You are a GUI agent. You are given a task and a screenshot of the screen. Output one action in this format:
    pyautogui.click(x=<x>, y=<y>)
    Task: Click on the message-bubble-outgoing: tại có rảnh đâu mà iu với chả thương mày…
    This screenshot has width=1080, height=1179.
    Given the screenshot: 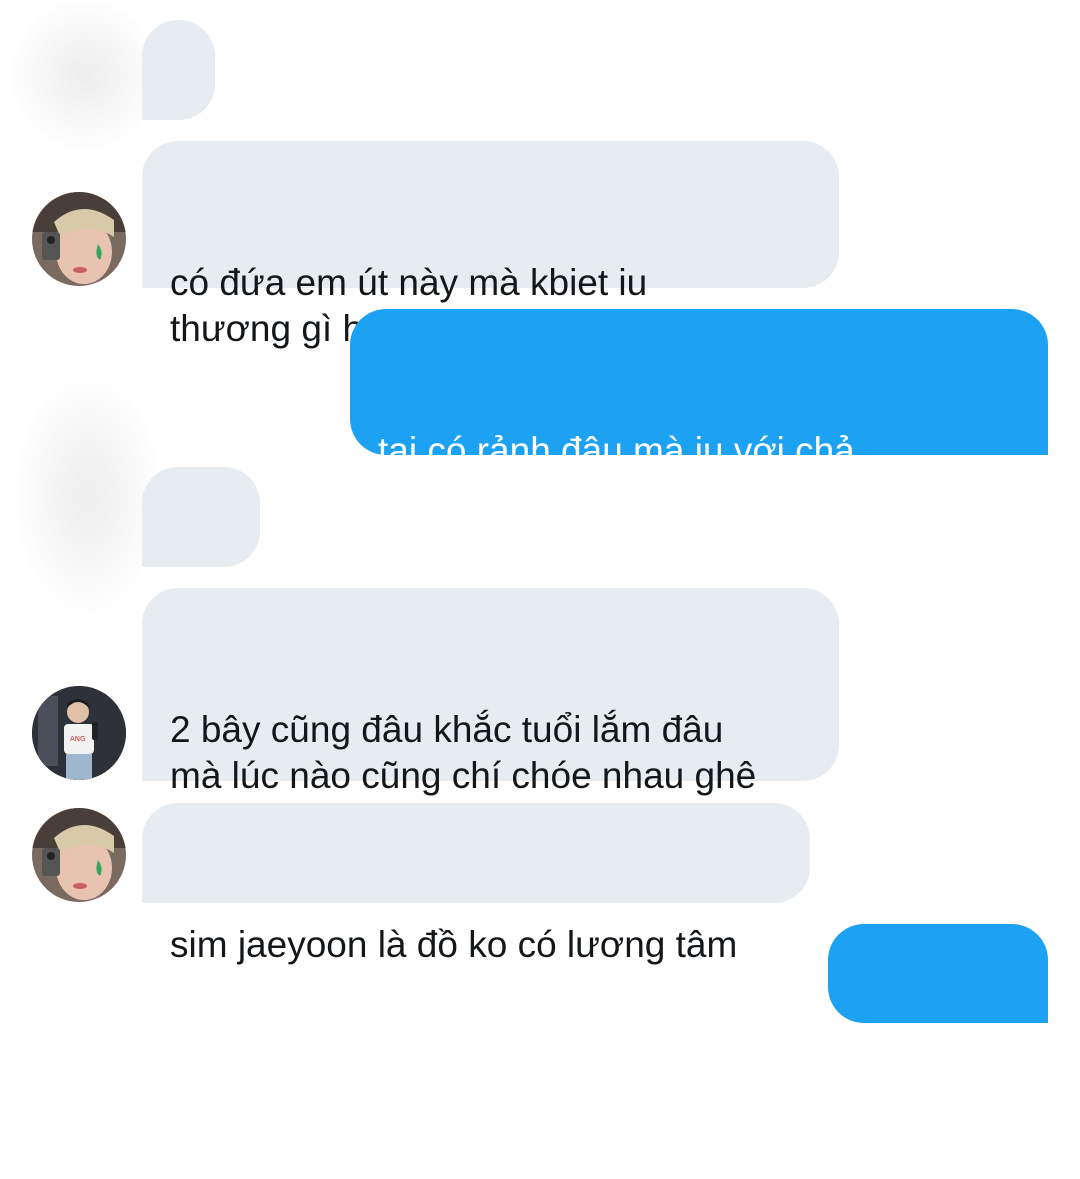 What is the action you would take?
    pyautogui.click(x=699, y=413)
    